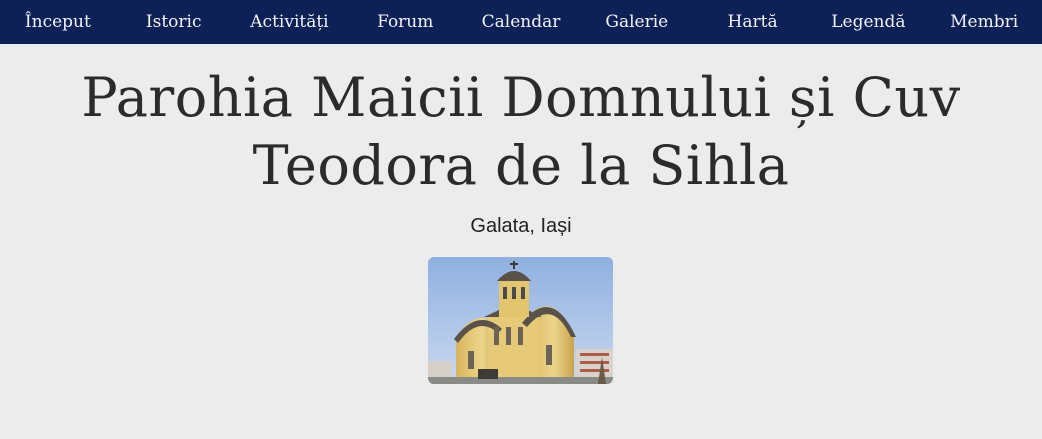  What do you see at coordinates (174, 22) in the screenshot?
I see `nav-item-istoric: Istoric` at bounding box center [174, 22].